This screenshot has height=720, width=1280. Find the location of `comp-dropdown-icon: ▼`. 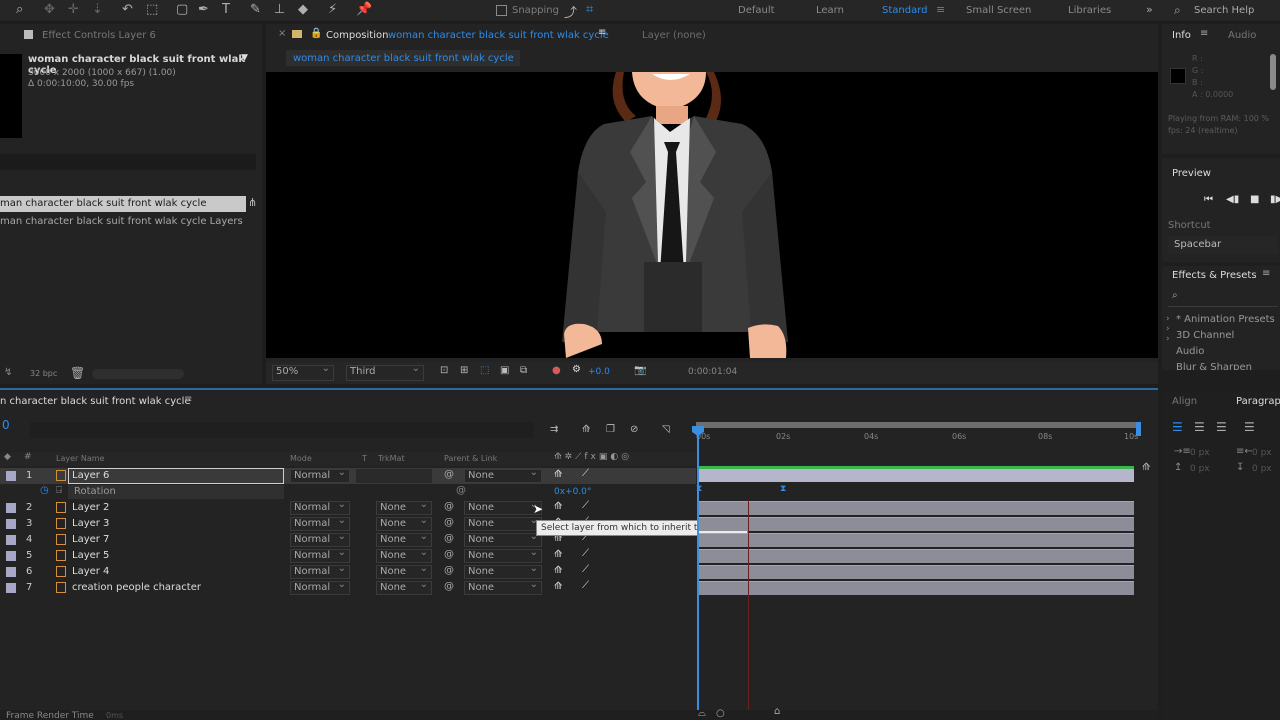

comp-dropdown-icon: ▼ is located at coordinates (244, 58).